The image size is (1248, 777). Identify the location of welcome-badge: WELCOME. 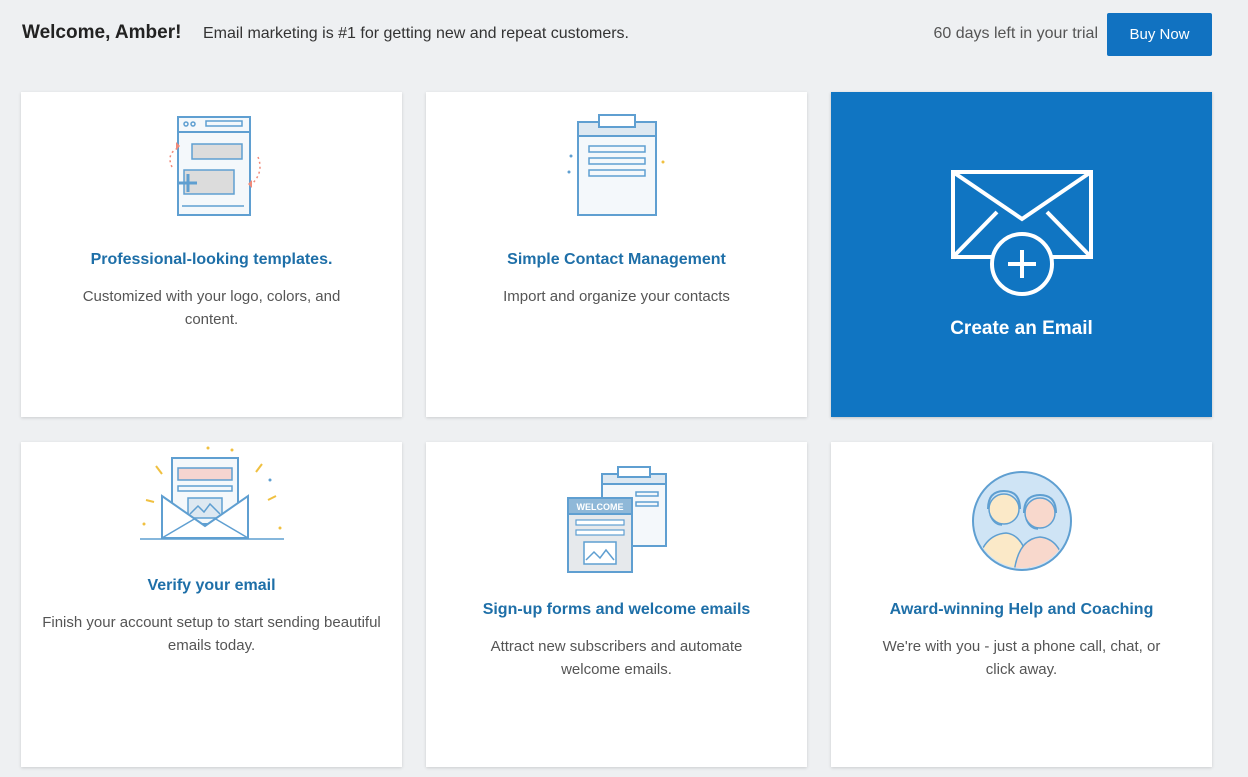
(599, 507).